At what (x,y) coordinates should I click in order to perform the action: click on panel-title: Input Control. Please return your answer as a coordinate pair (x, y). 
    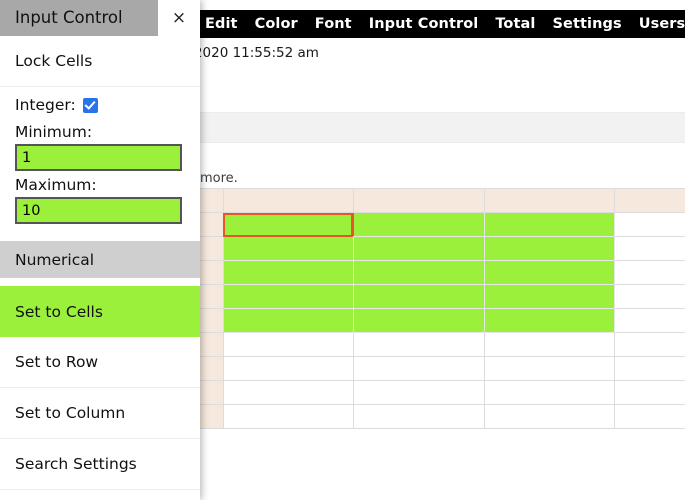
    Looking at the image, I should click on (79, 18).